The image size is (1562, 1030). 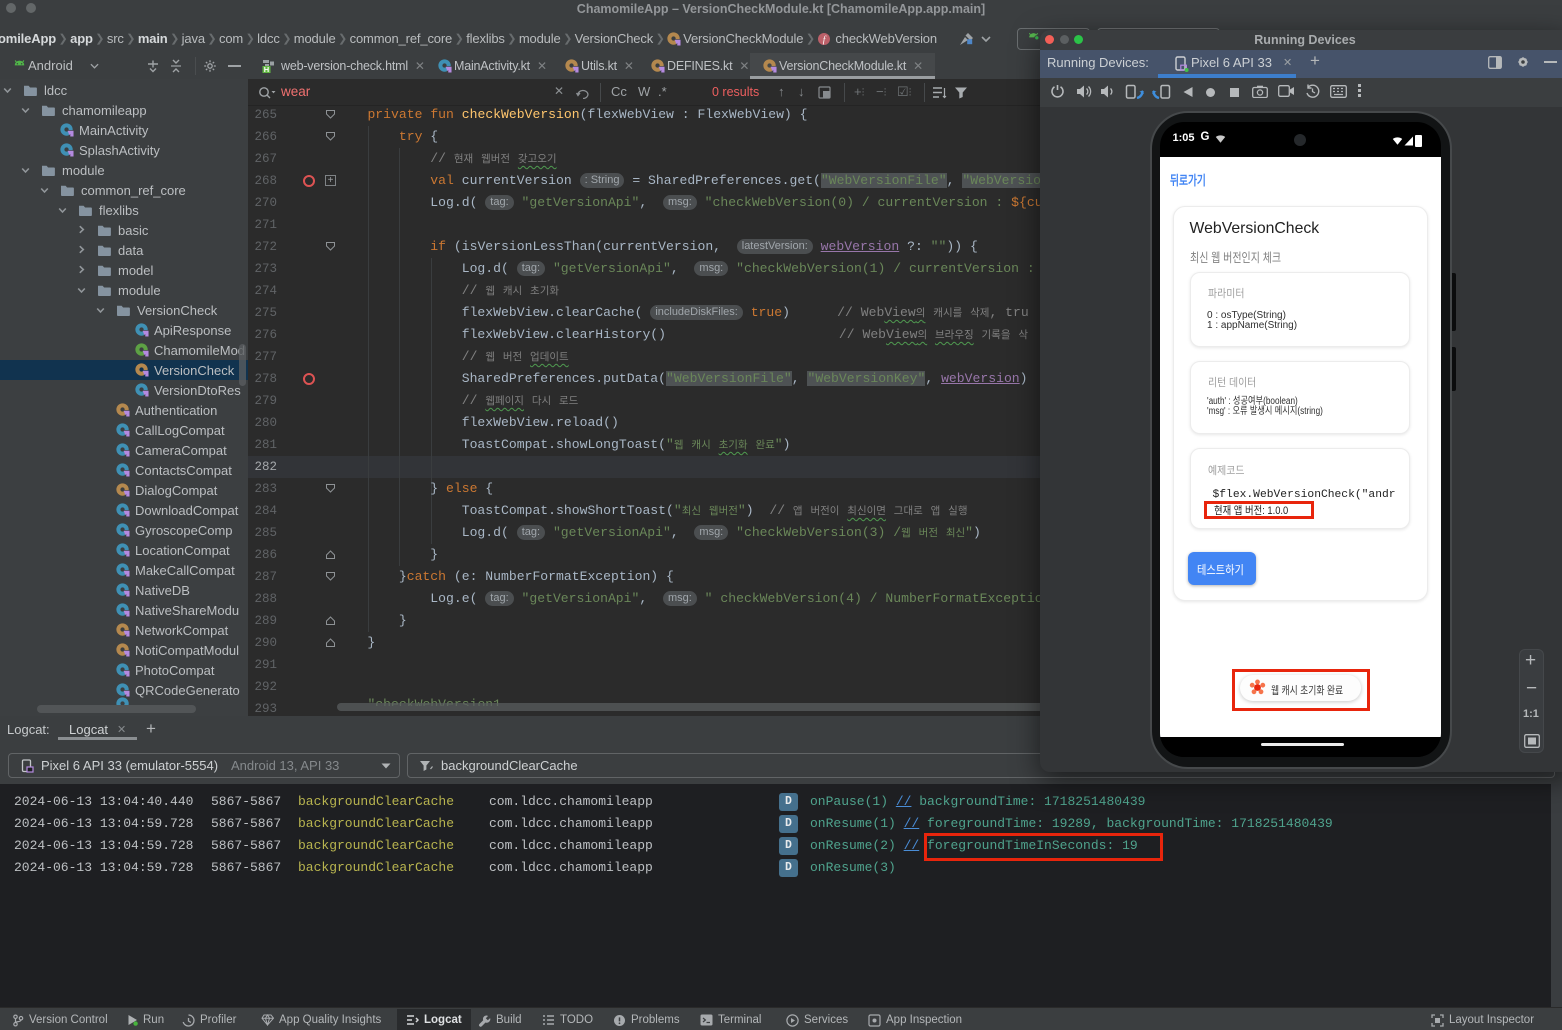 I want to click on svg-text: H, so click(x=266, y=69).